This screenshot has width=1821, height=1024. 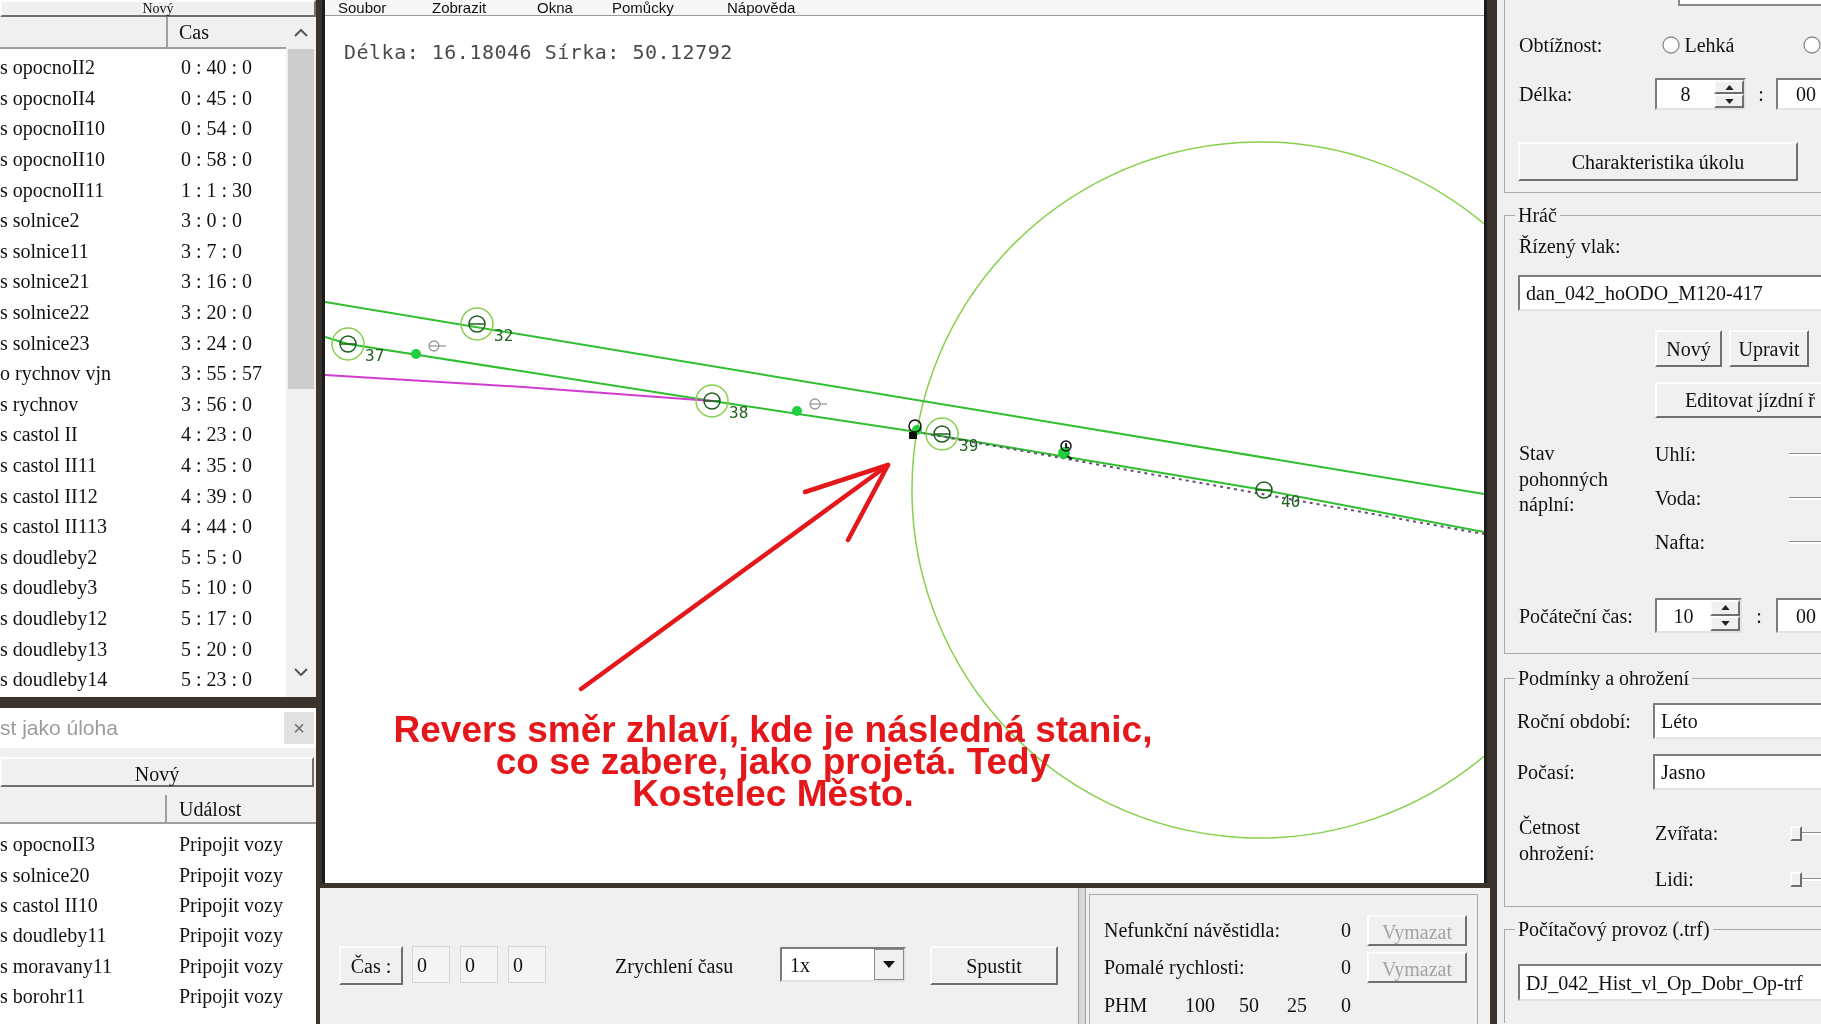 I want to click on table-cell-text: 3 : 55 : 57, so click(x=221, y=374).